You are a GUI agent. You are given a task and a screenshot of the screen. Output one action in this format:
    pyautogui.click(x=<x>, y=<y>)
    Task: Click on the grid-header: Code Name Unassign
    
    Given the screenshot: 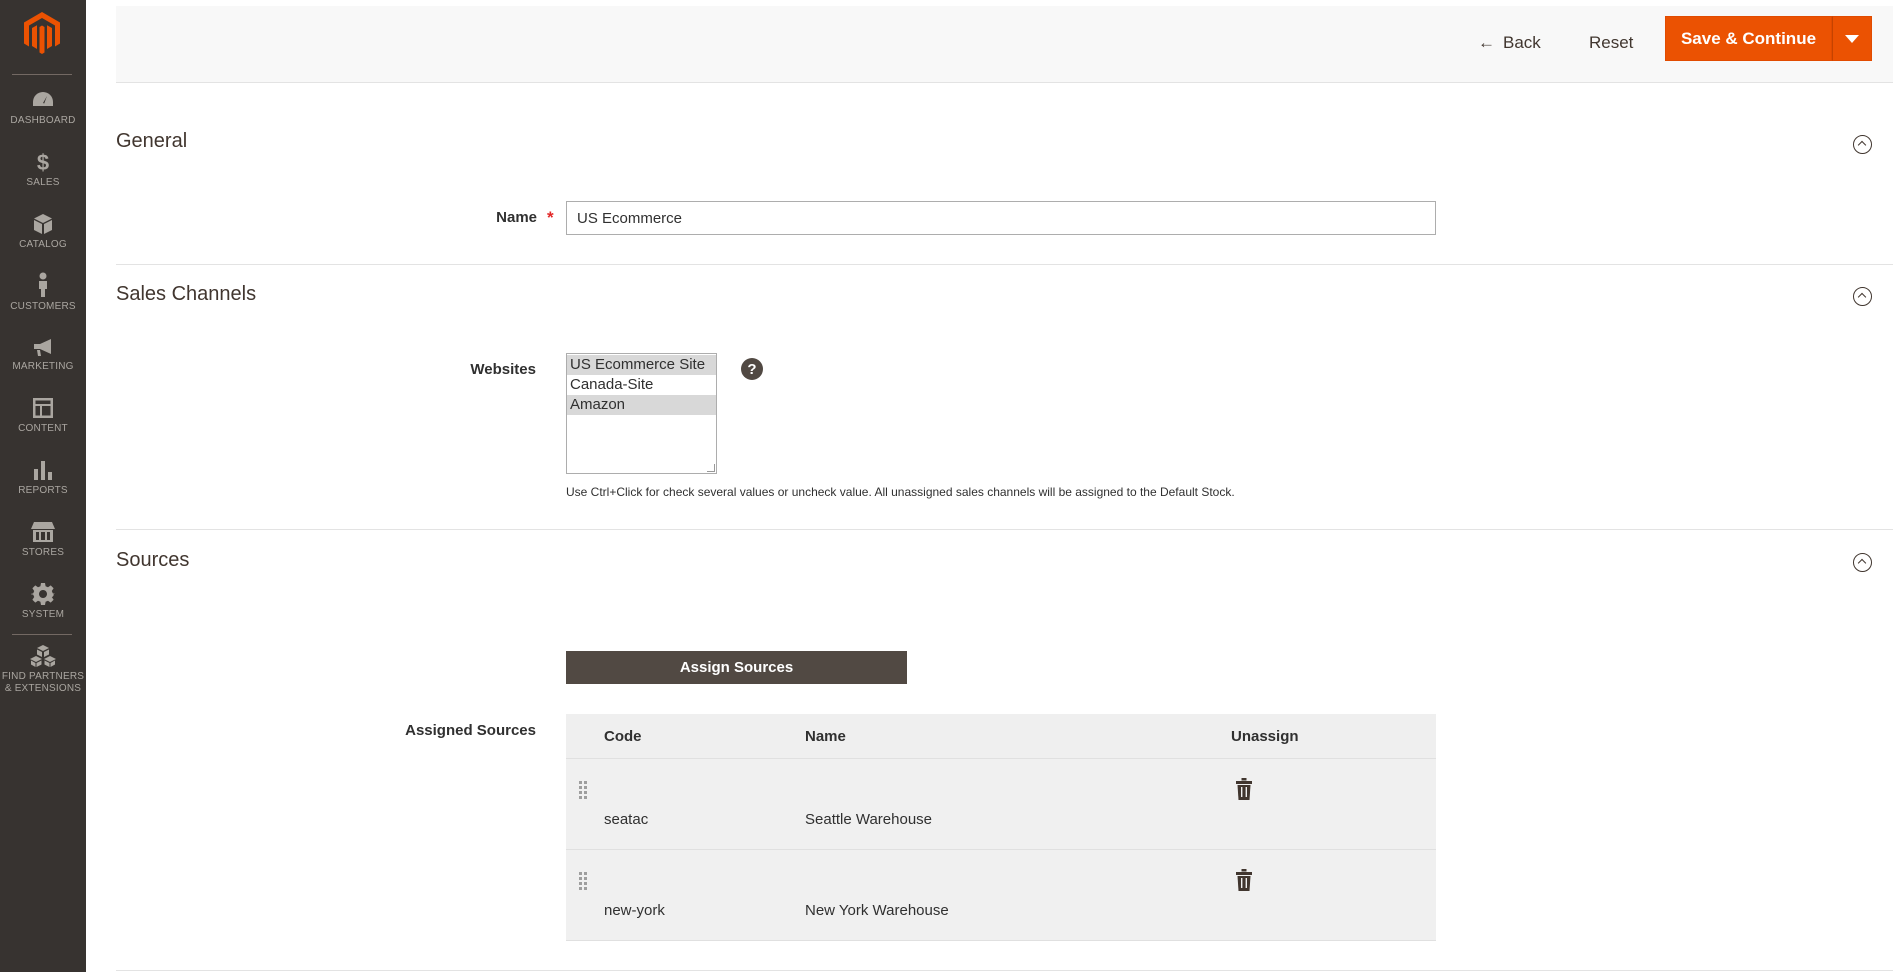 What is the action you would take?
    pyautogui.click(x=1001, y=736)
    